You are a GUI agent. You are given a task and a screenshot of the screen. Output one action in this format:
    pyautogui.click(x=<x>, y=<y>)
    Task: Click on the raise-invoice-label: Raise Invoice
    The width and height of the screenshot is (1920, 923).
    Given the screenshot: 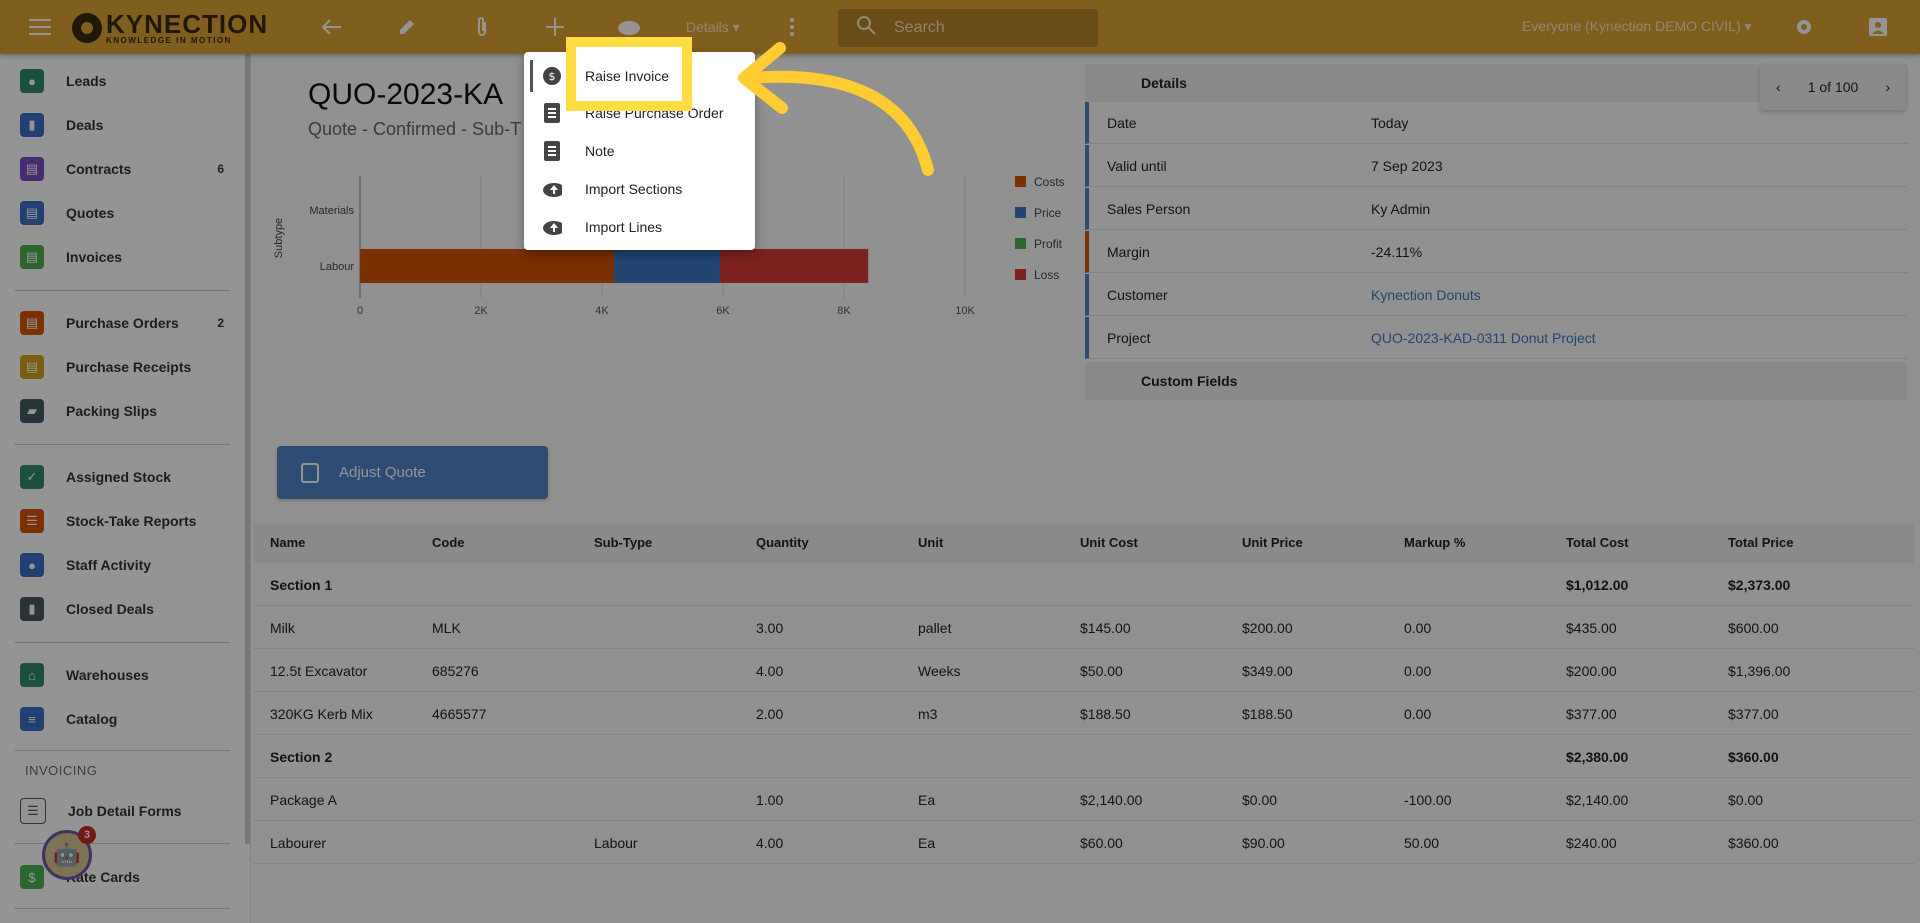 What is the action you would take?
    pyautogui.click(x=627, y=76)
    